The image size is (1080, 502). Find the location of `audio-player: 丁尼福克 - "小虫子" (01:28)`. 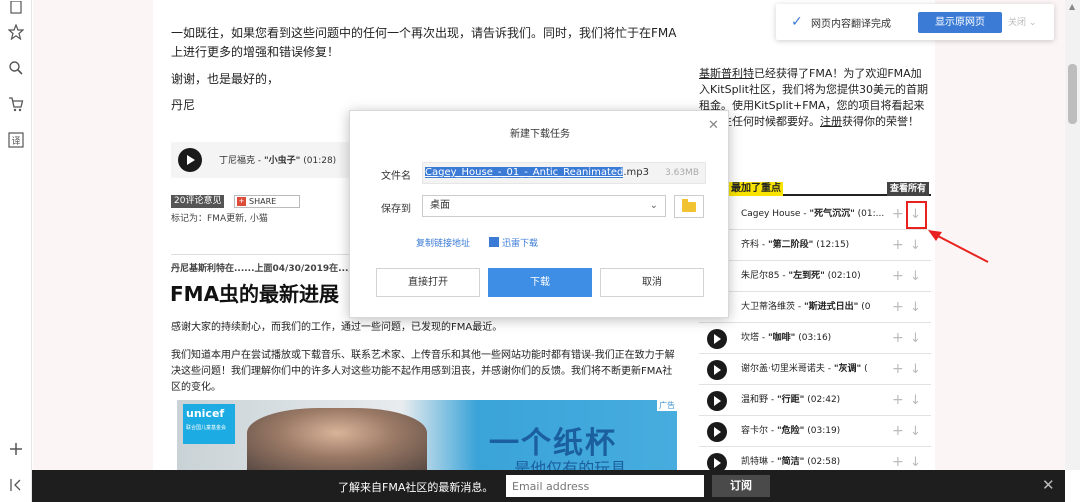

audio-player: 丁尼福克 - "小虫子" (01:28) is located at coordinates (266, 160).